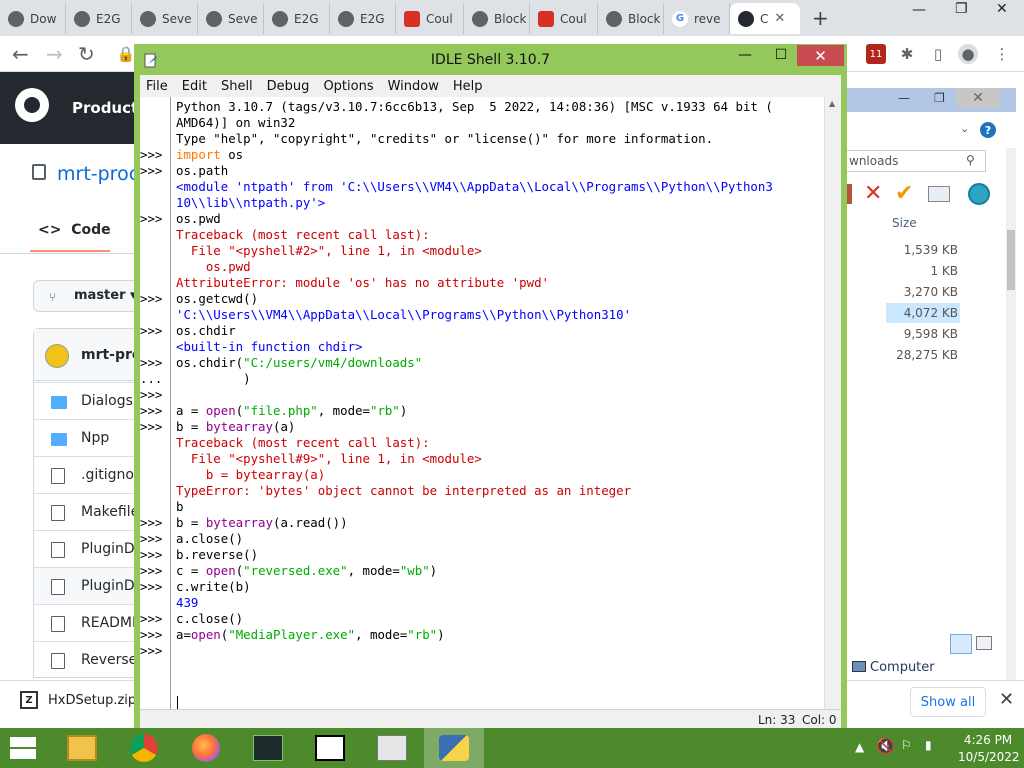 This screenshot has width=1024, height=768. Describe the element at coordinates (288, 86) in the screenshot. I see `menu-debug: Debug` at that location.